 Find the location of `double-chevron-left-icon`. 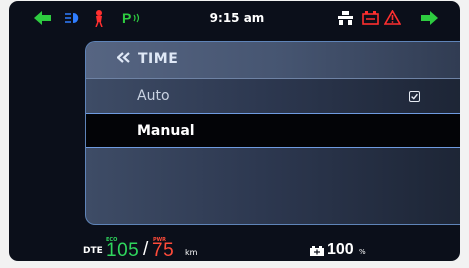

double-chevron-left-icon is located at coordinates (124, 57).